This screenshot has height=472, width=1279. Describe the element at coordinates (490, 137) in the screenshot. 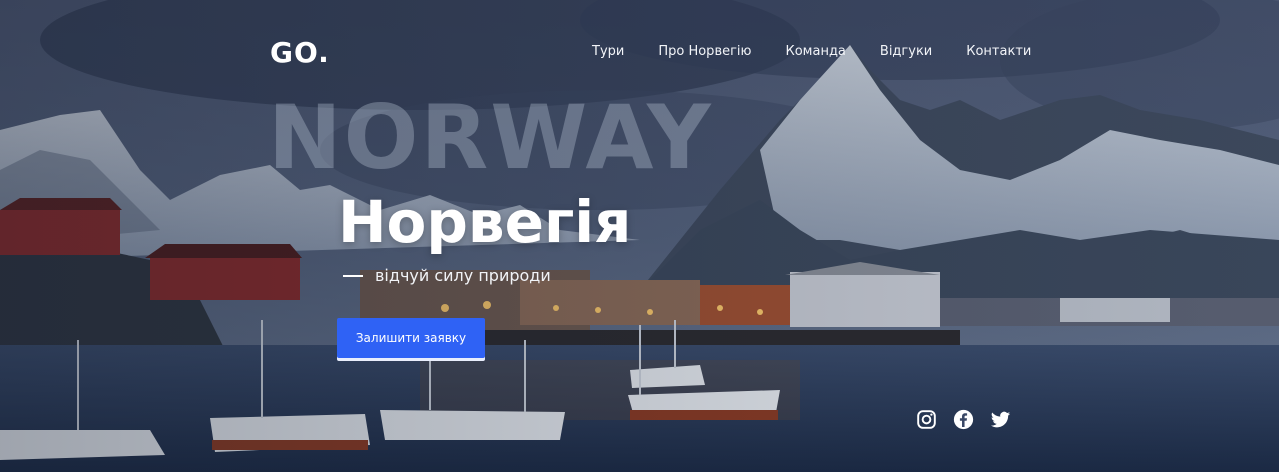

I see `background-word: NORWAY` at that location.